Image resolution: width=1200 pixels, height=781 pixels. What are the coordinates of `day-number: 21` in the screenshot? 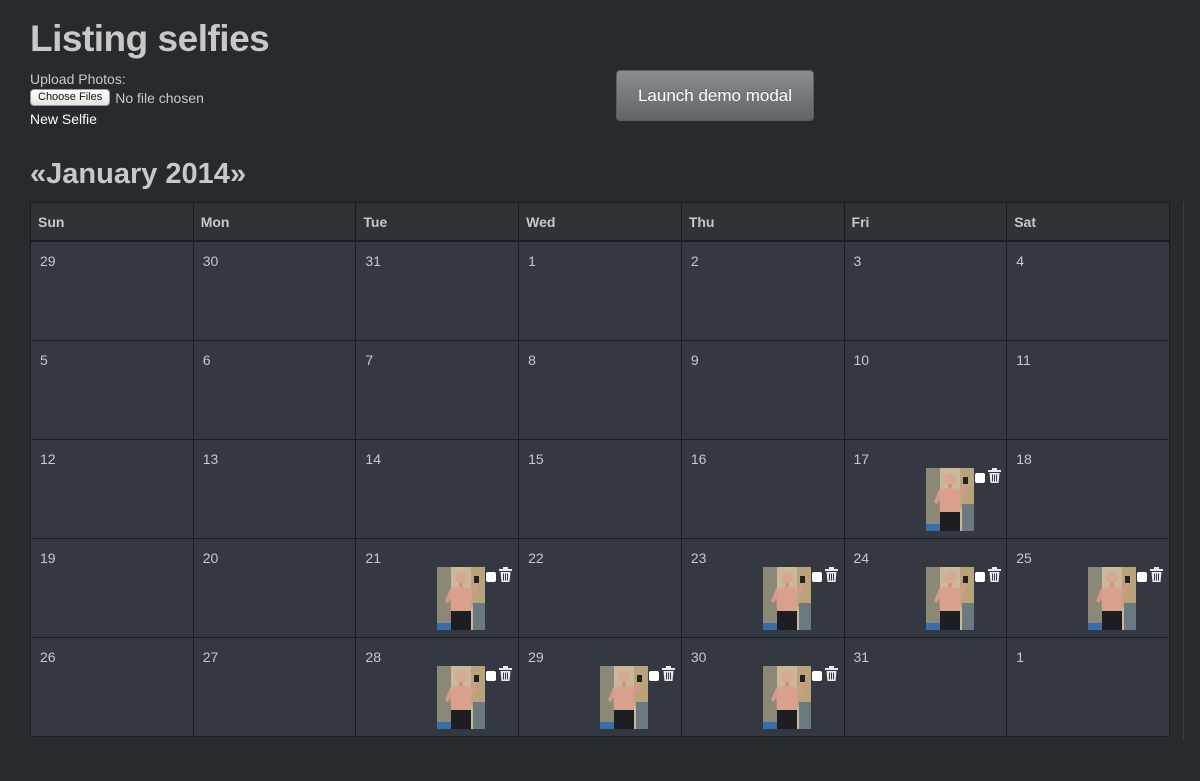 It's located at (373, 557).